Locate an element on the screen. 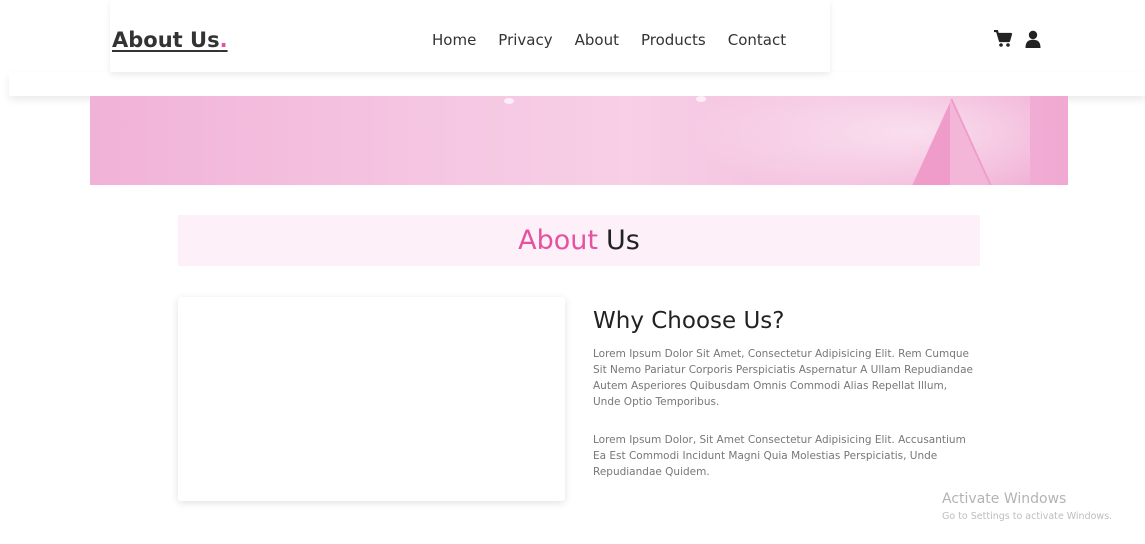  header-icons is located at coordinates (1017, 39).